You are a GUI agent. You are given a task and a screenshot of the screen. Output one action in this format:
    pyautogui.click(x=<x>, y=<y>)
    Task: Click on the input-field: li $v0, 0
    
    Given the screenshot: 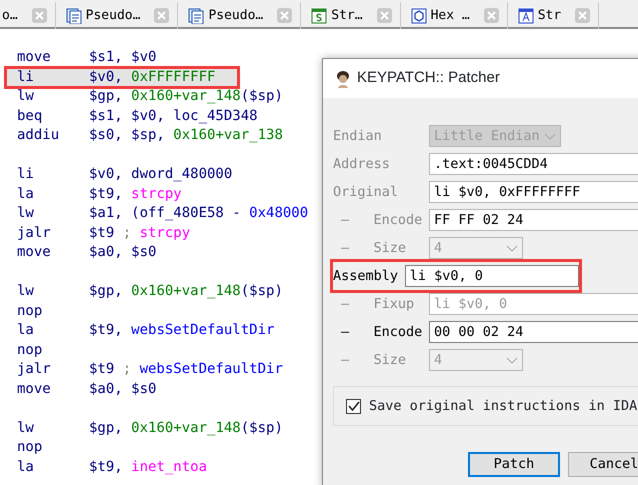 What is the action you would take?
    pyautogui.click(x=491, y=276)
    